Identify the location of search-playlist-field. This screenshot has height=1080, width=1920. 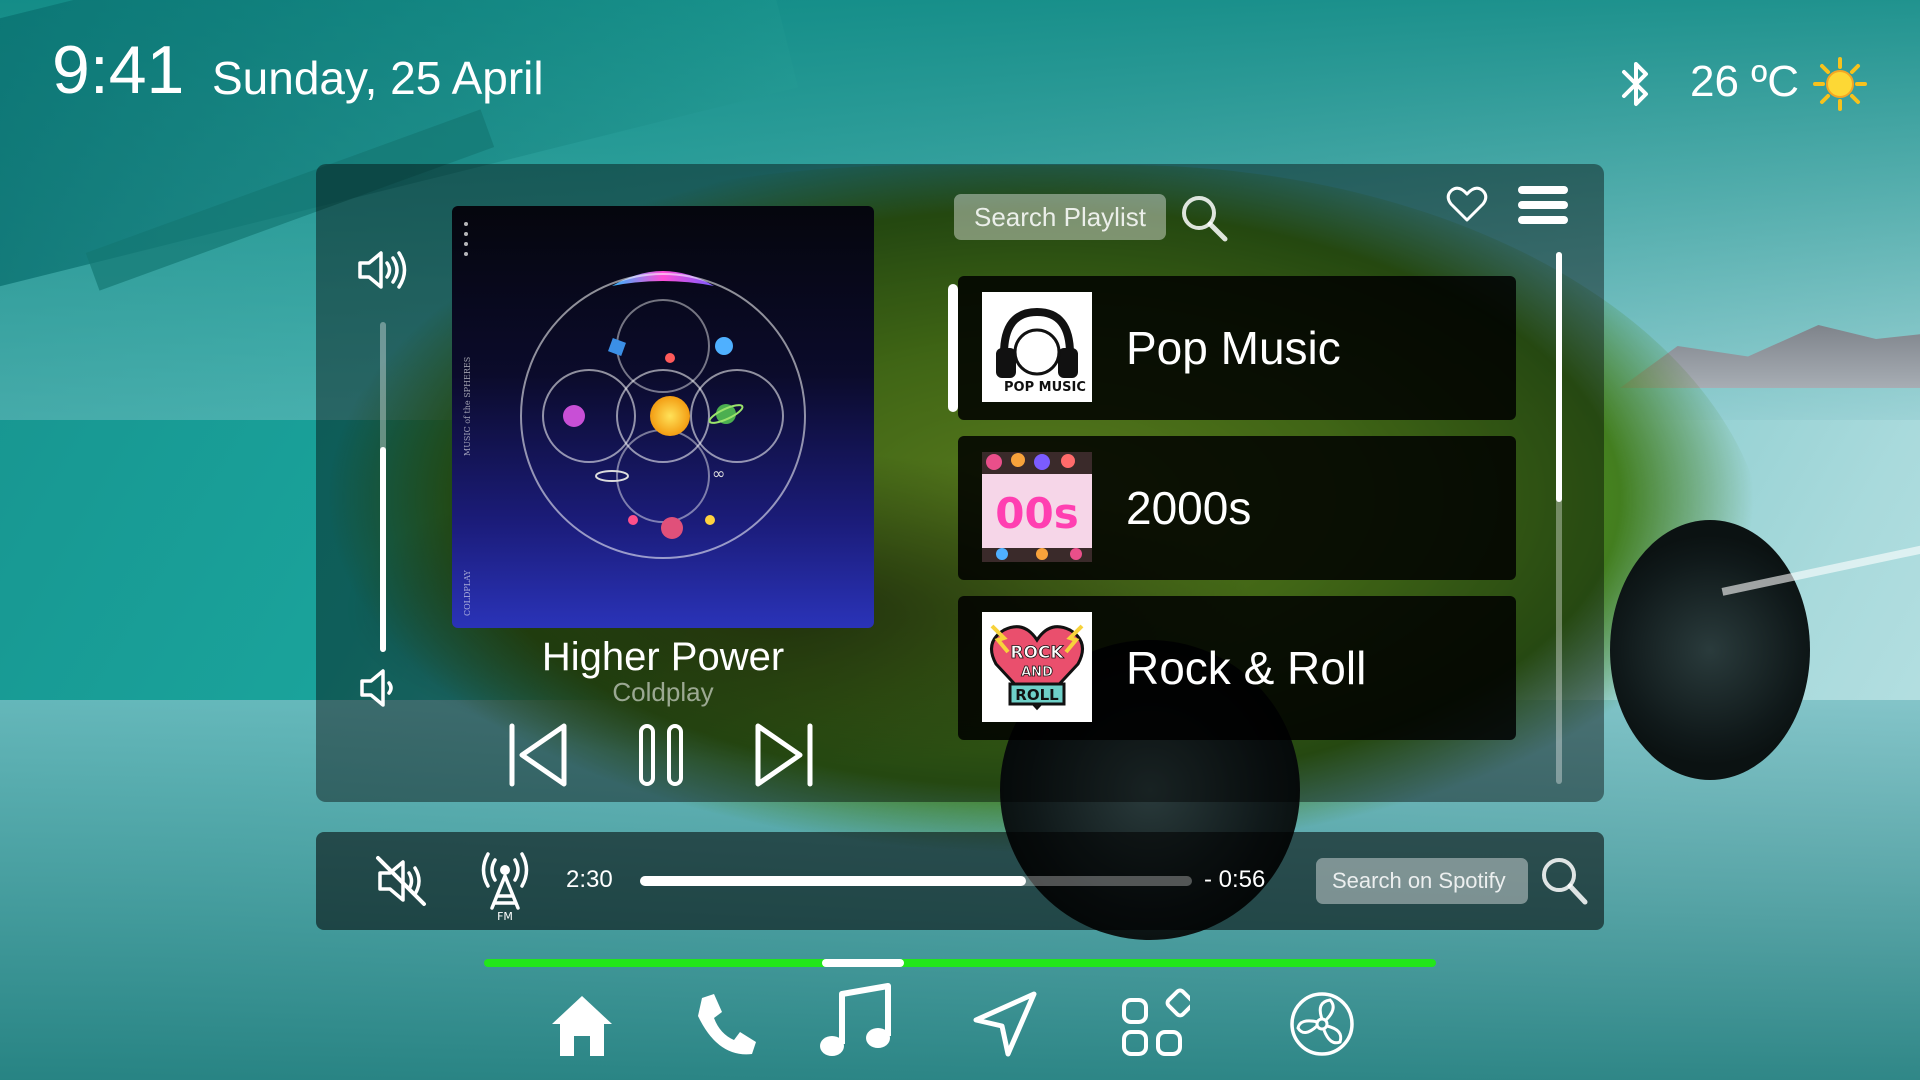
(1060, 217).